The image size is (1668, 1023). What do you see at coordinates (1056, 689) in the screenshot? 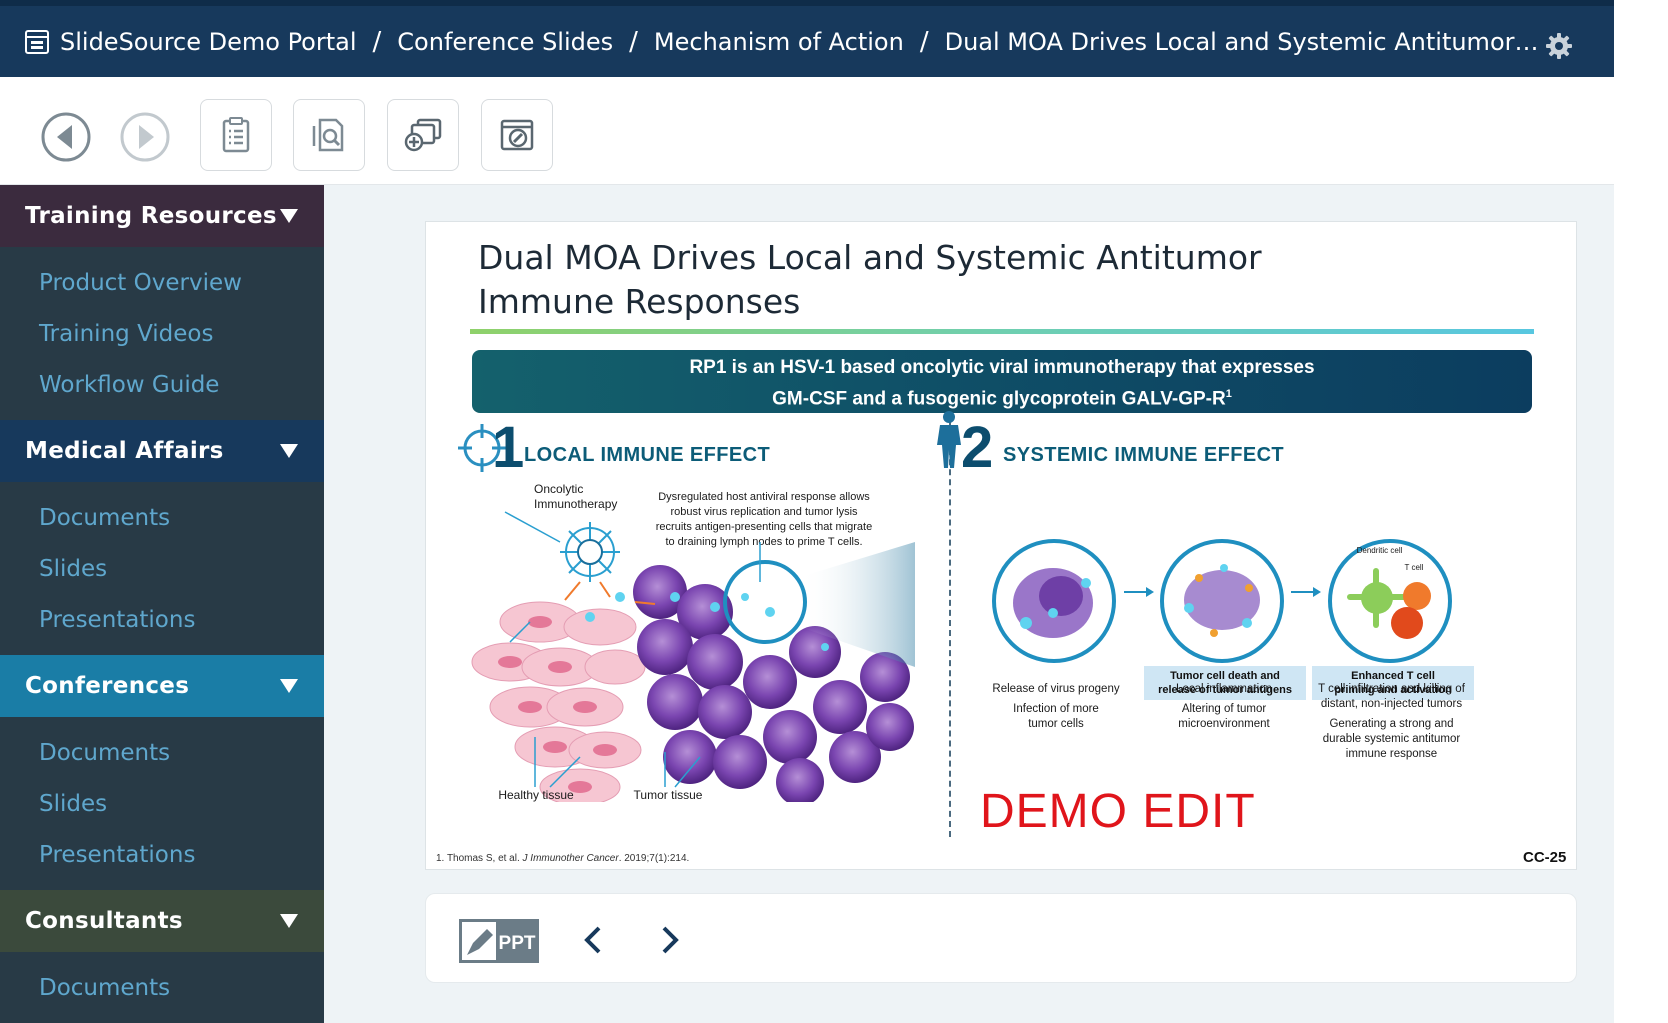
I see `caption-line: Release of virus progeny` at bounding box center [1056, 689].